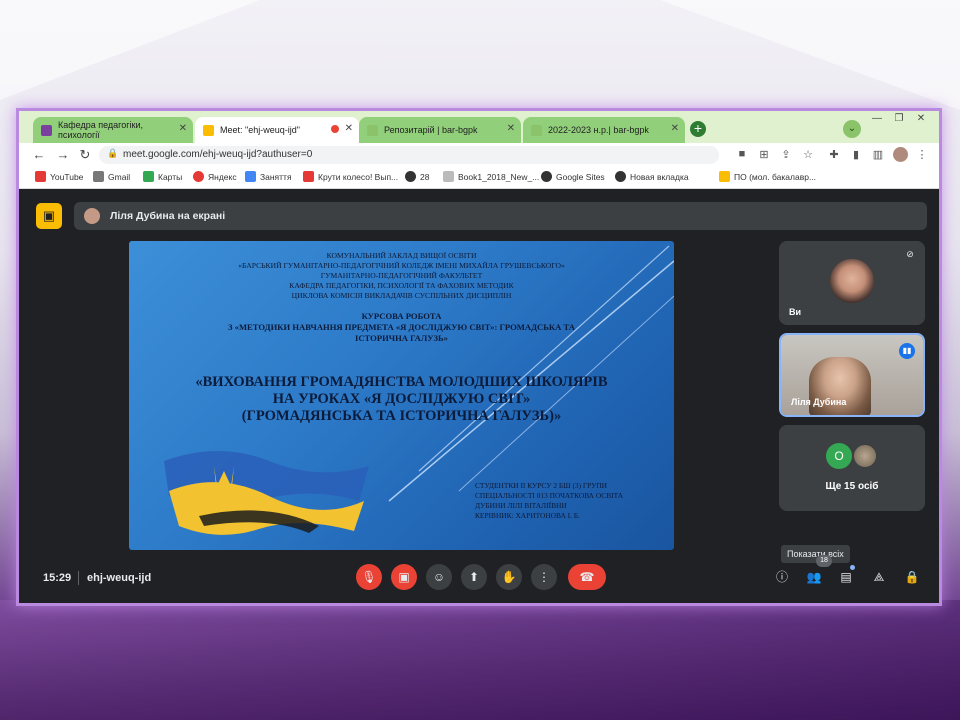  Describe the element at coordinates (474, 577) in the screenshot. I see `present-screen-button: ⬆` at that location.